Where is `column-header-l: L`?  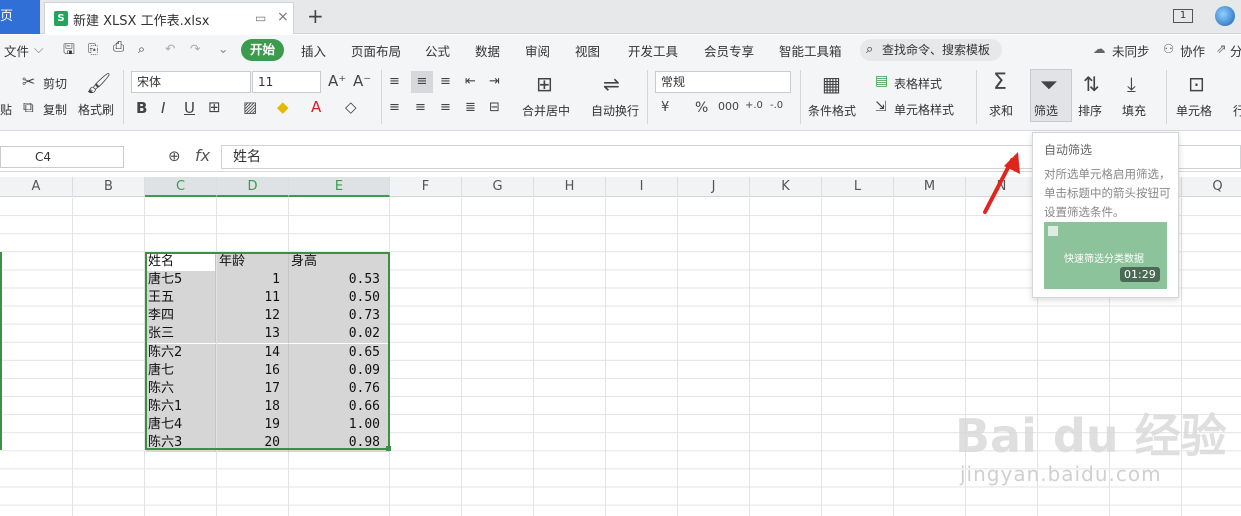
column-header-l: L is located at coordinates (858, 187).